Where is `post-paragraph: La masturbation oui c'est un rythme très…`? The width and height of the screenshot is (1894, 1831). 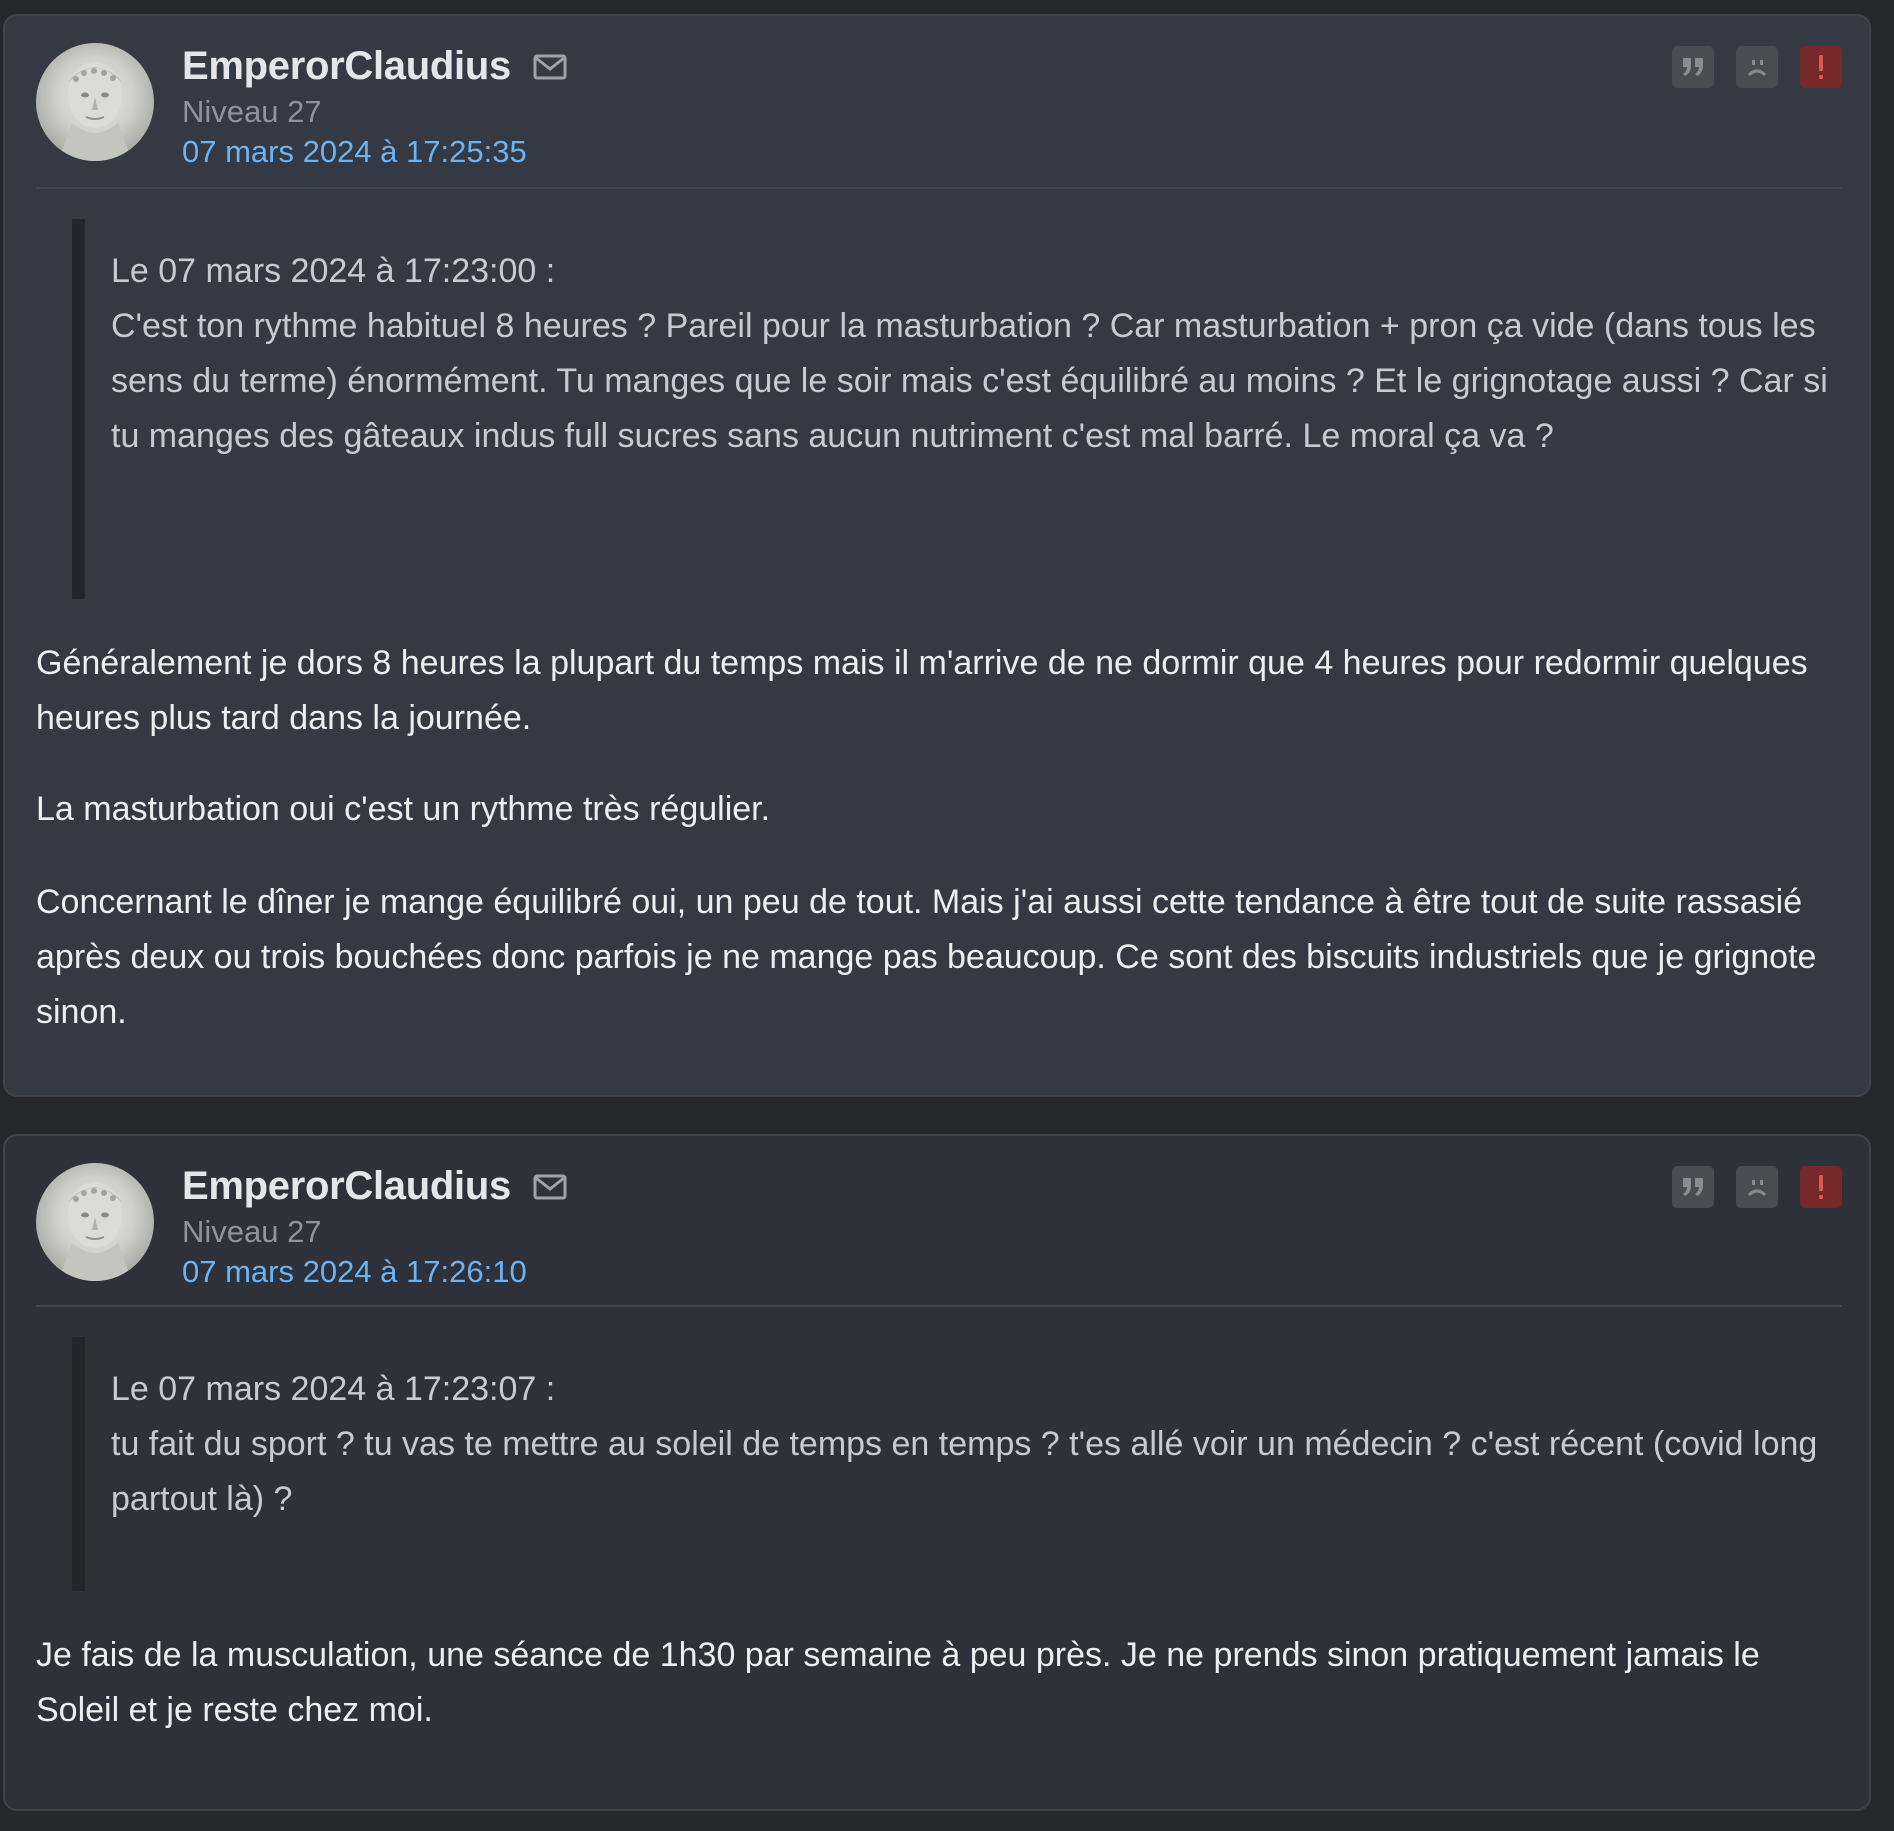 post-paragraph: La masturbation oui c'est un rythme très… is located at coordinates (403, 809).